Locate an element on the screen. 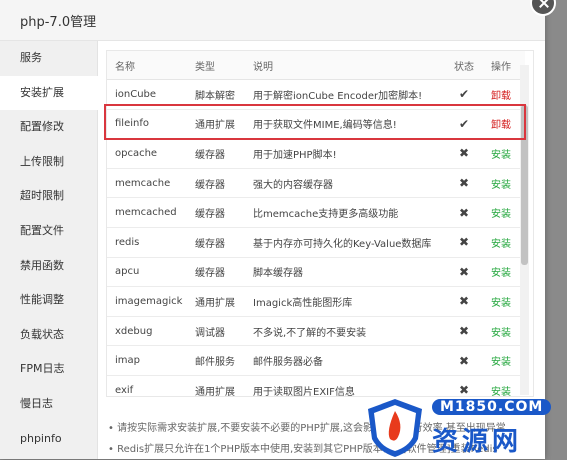 This screenshot has height=460, width=567. extension-desc: 脚本缓存器 is located at coordinates (344, 272).